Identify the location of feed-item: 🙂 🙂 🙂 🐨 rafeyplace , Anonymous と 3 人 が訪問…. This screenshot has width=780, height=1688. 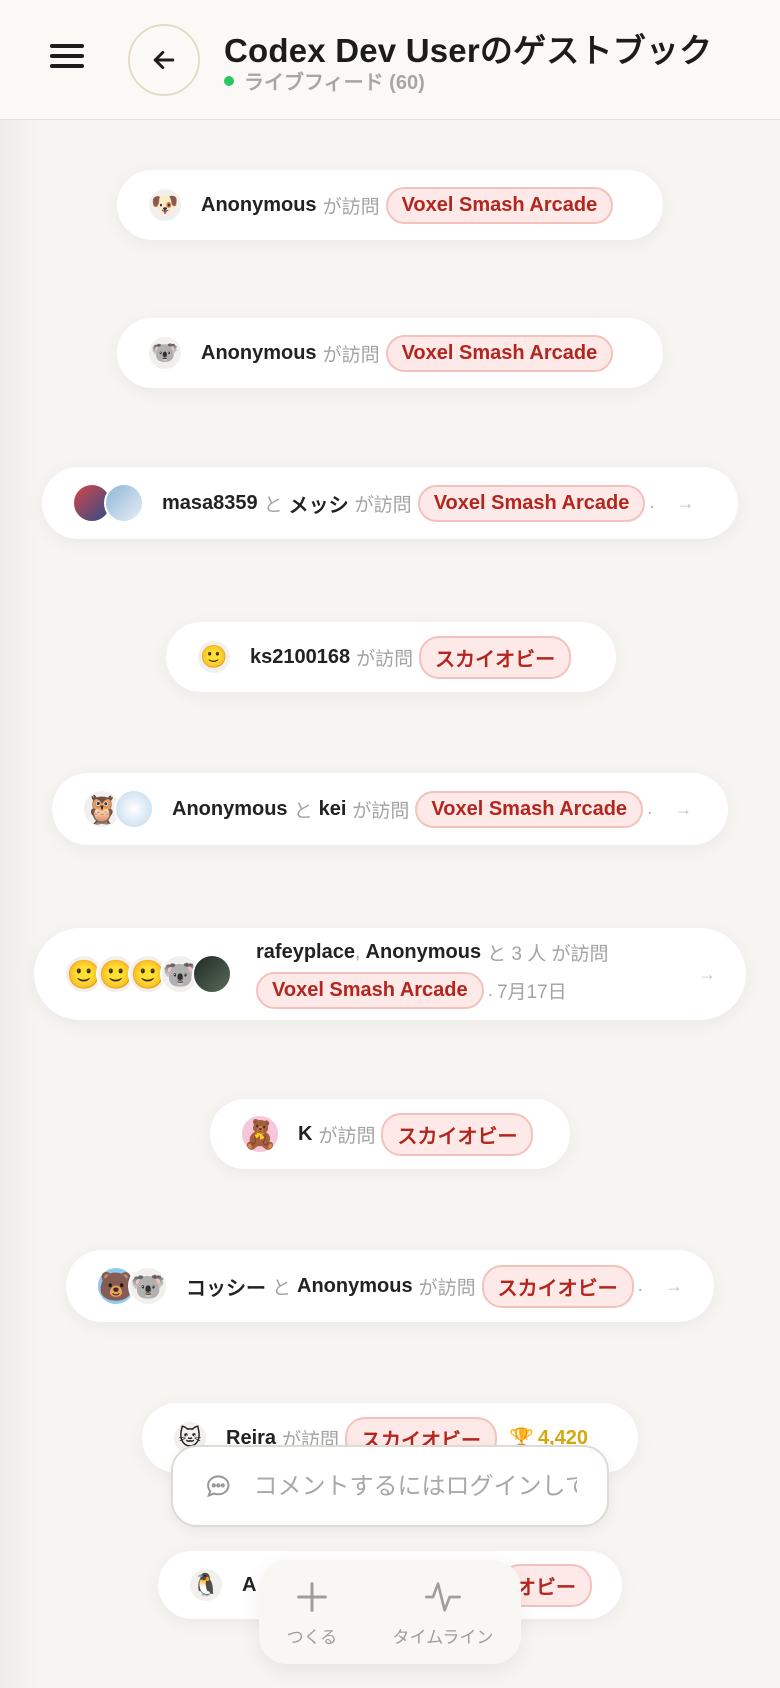
(390, 974).